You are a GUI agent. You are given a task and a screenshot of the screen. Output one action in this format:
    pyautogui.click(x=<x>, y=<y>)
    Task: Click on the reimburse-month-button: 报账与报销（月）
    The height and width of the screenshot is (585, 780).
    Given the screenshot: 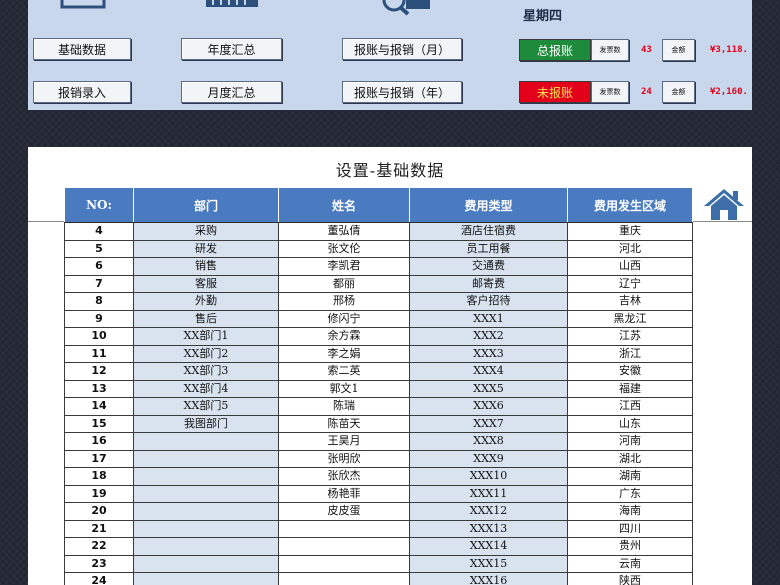 What is the action you would take?
    pyautogui.click(x=402, y=49)
    